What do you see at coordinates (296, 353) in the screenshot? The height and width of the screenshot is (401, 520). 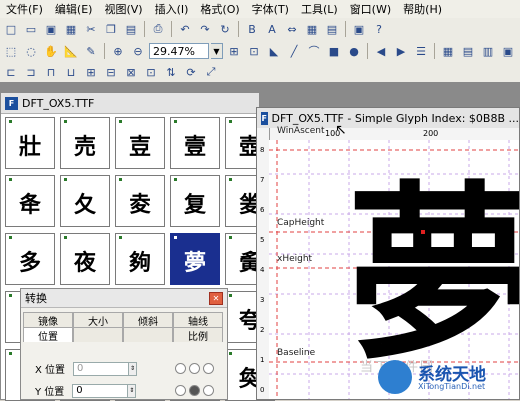 I see `baseline-label: Baseline` at bounding box center [296, 353].